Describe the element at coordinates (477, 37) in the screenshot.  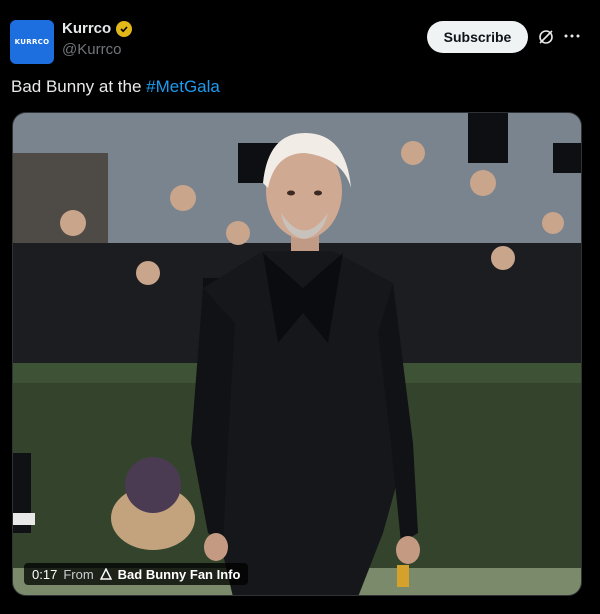
I see `subscribe-button: Subscribe` at that location.